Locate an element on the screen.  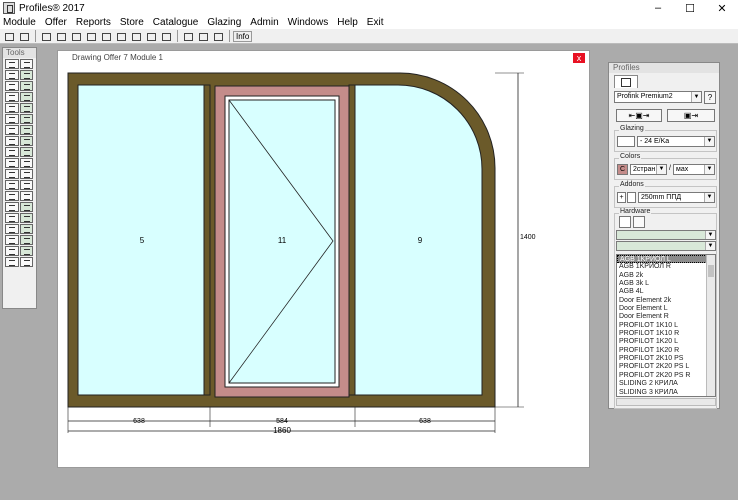
dimension-fill-icon is located at coordinates (26, 218).